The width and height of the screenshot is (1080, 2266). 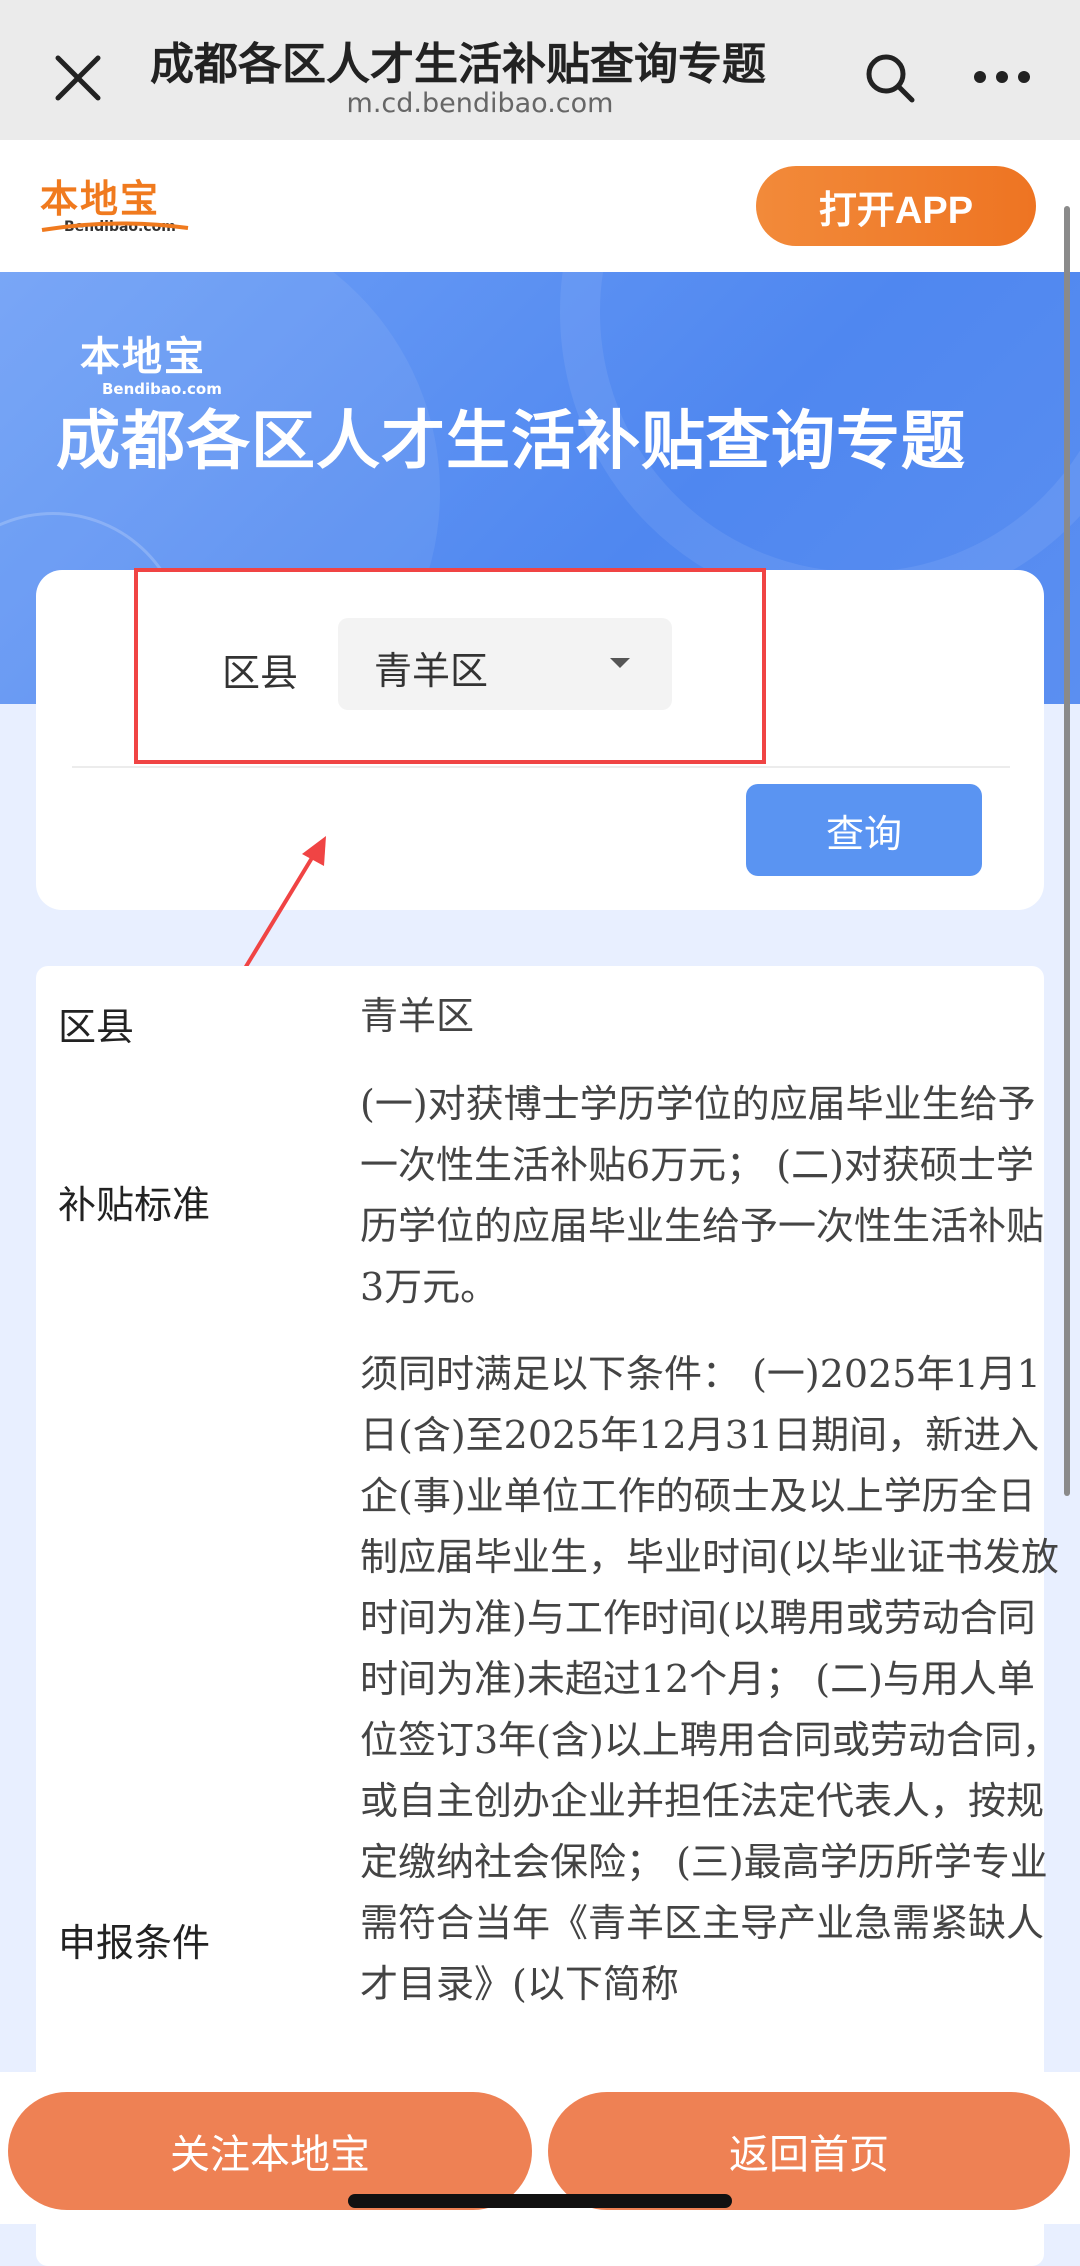 What do you see at coordinates (540, 1026) in the screenshot?
I see `result-row: 区县 青羊区` at bounding box center [540, 1026].